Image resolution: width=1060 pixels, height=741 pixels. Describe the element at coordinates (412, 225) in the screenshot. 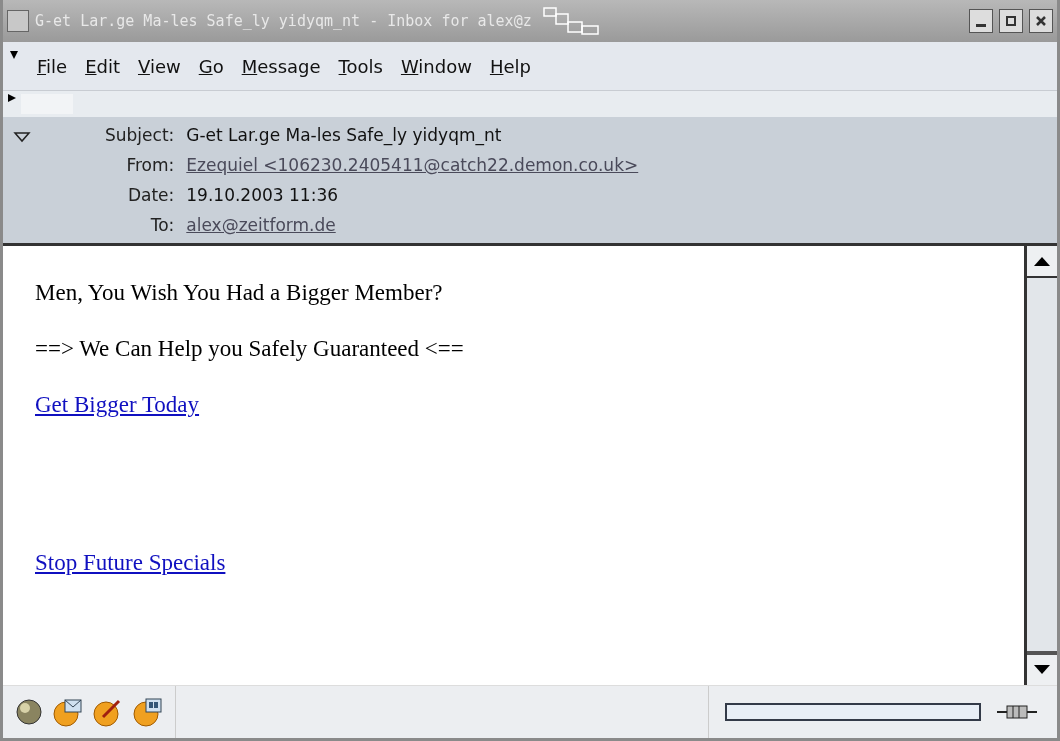

I see `email-link: alex@zeitform.de` at that location.